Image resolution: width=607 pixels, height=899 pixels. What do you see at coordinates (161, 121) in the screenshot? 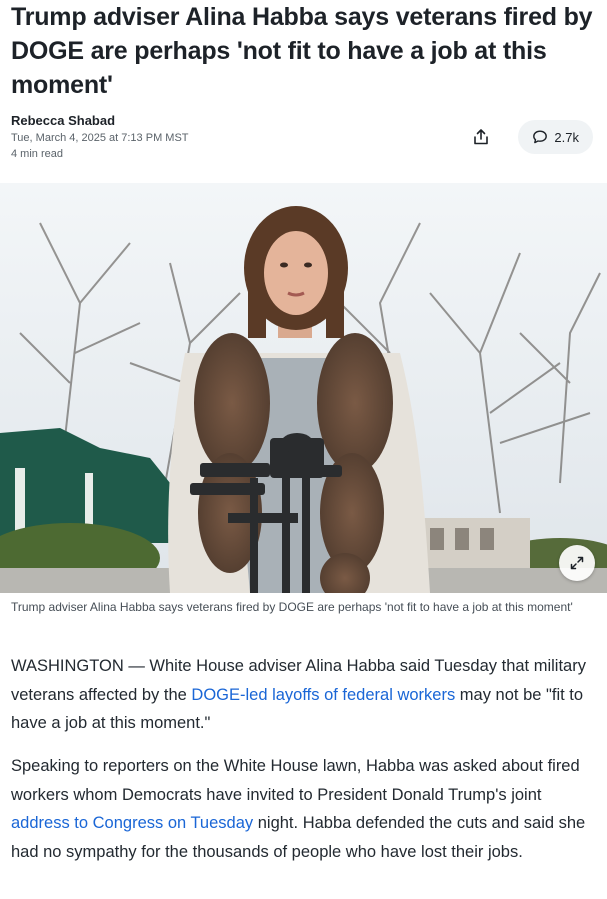
I see `author-name: Rebecca Shabad` at bounding box center [161, 121].